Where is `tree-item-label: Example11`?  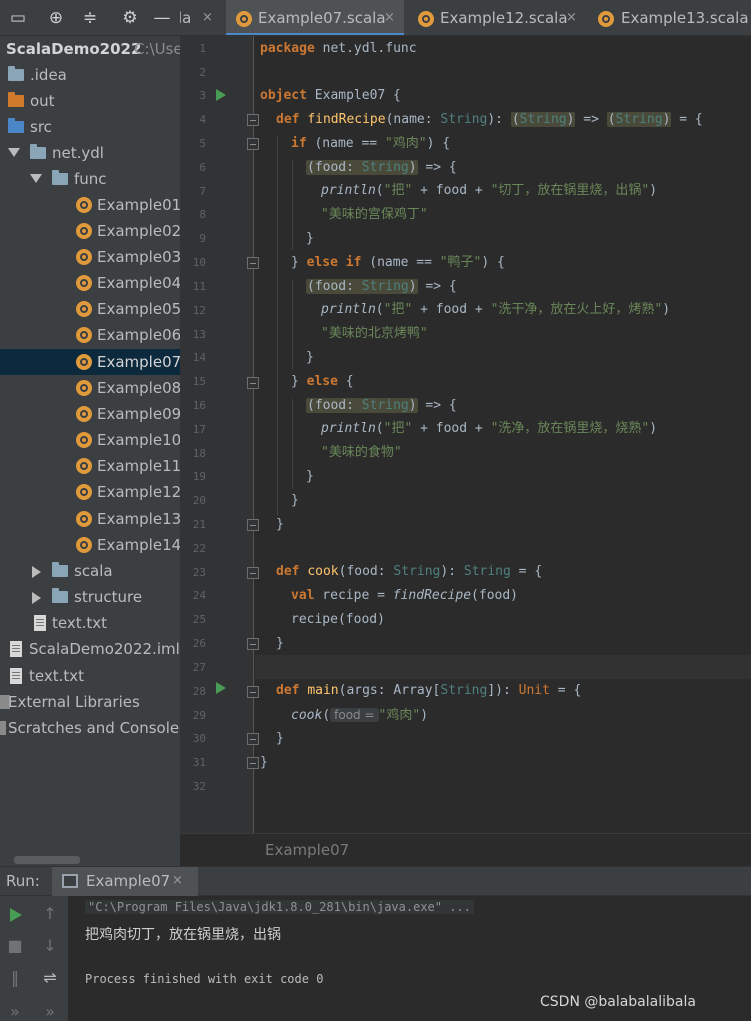
tree-item-label: Example11 is located at coordinates (138, 466).